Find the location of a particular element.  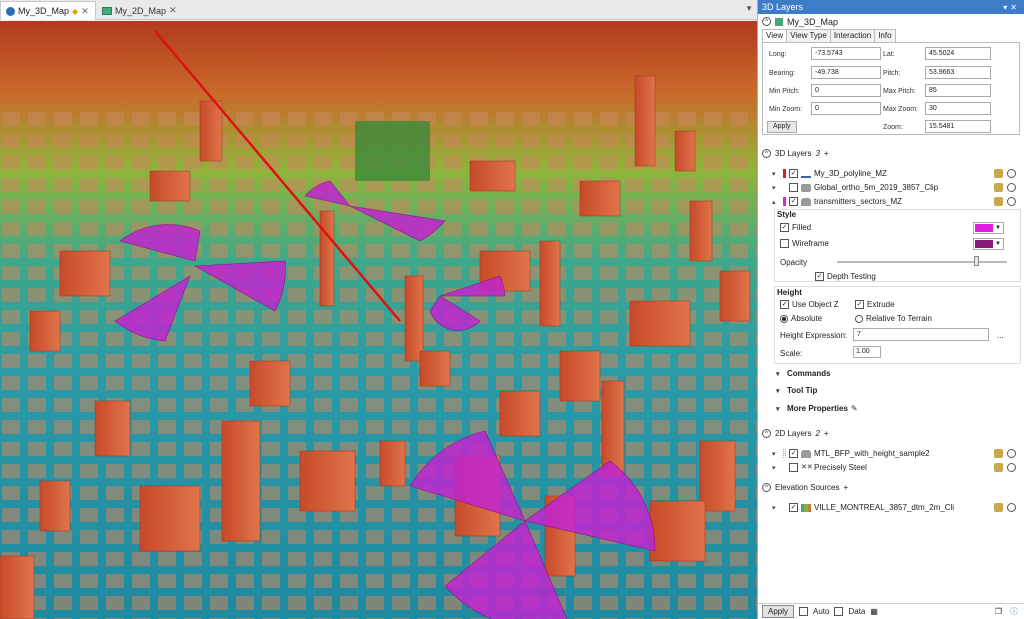

tooltip-section: ▾ Tool Tip is located at coordinates (898, 390).